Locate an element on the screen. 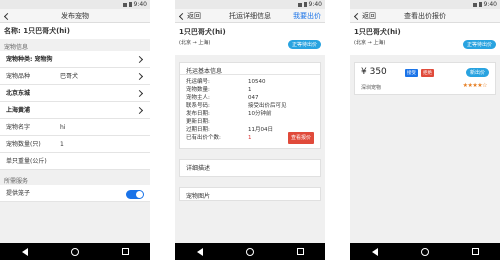 The height and width of the screenshot is (260, 500). info-key: 托运编号: is located at coordinates (198, 82).